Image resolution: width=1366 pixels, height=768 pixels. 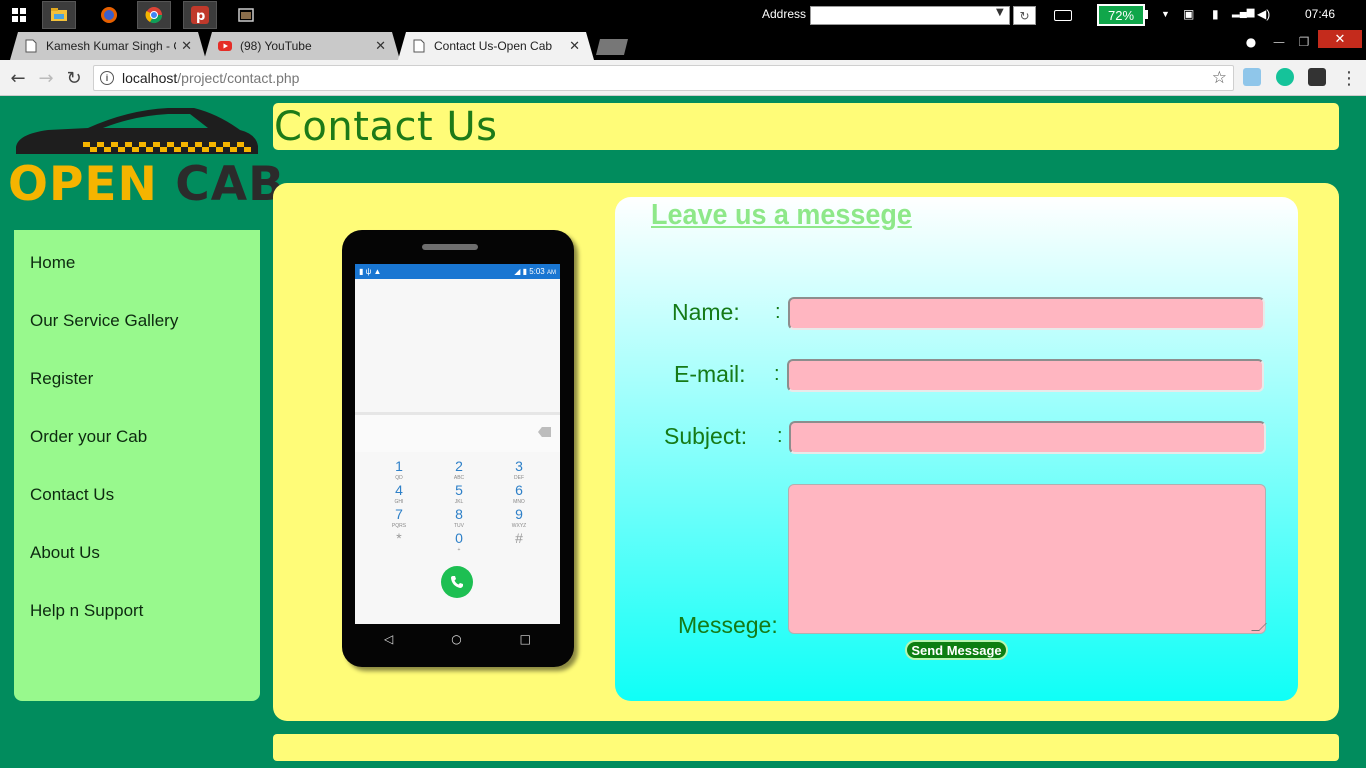 What do you see at coordinates (1263, 14) in the screenshot?
I see `volume-icon: ◀)` at bounding box center [1263, 14].